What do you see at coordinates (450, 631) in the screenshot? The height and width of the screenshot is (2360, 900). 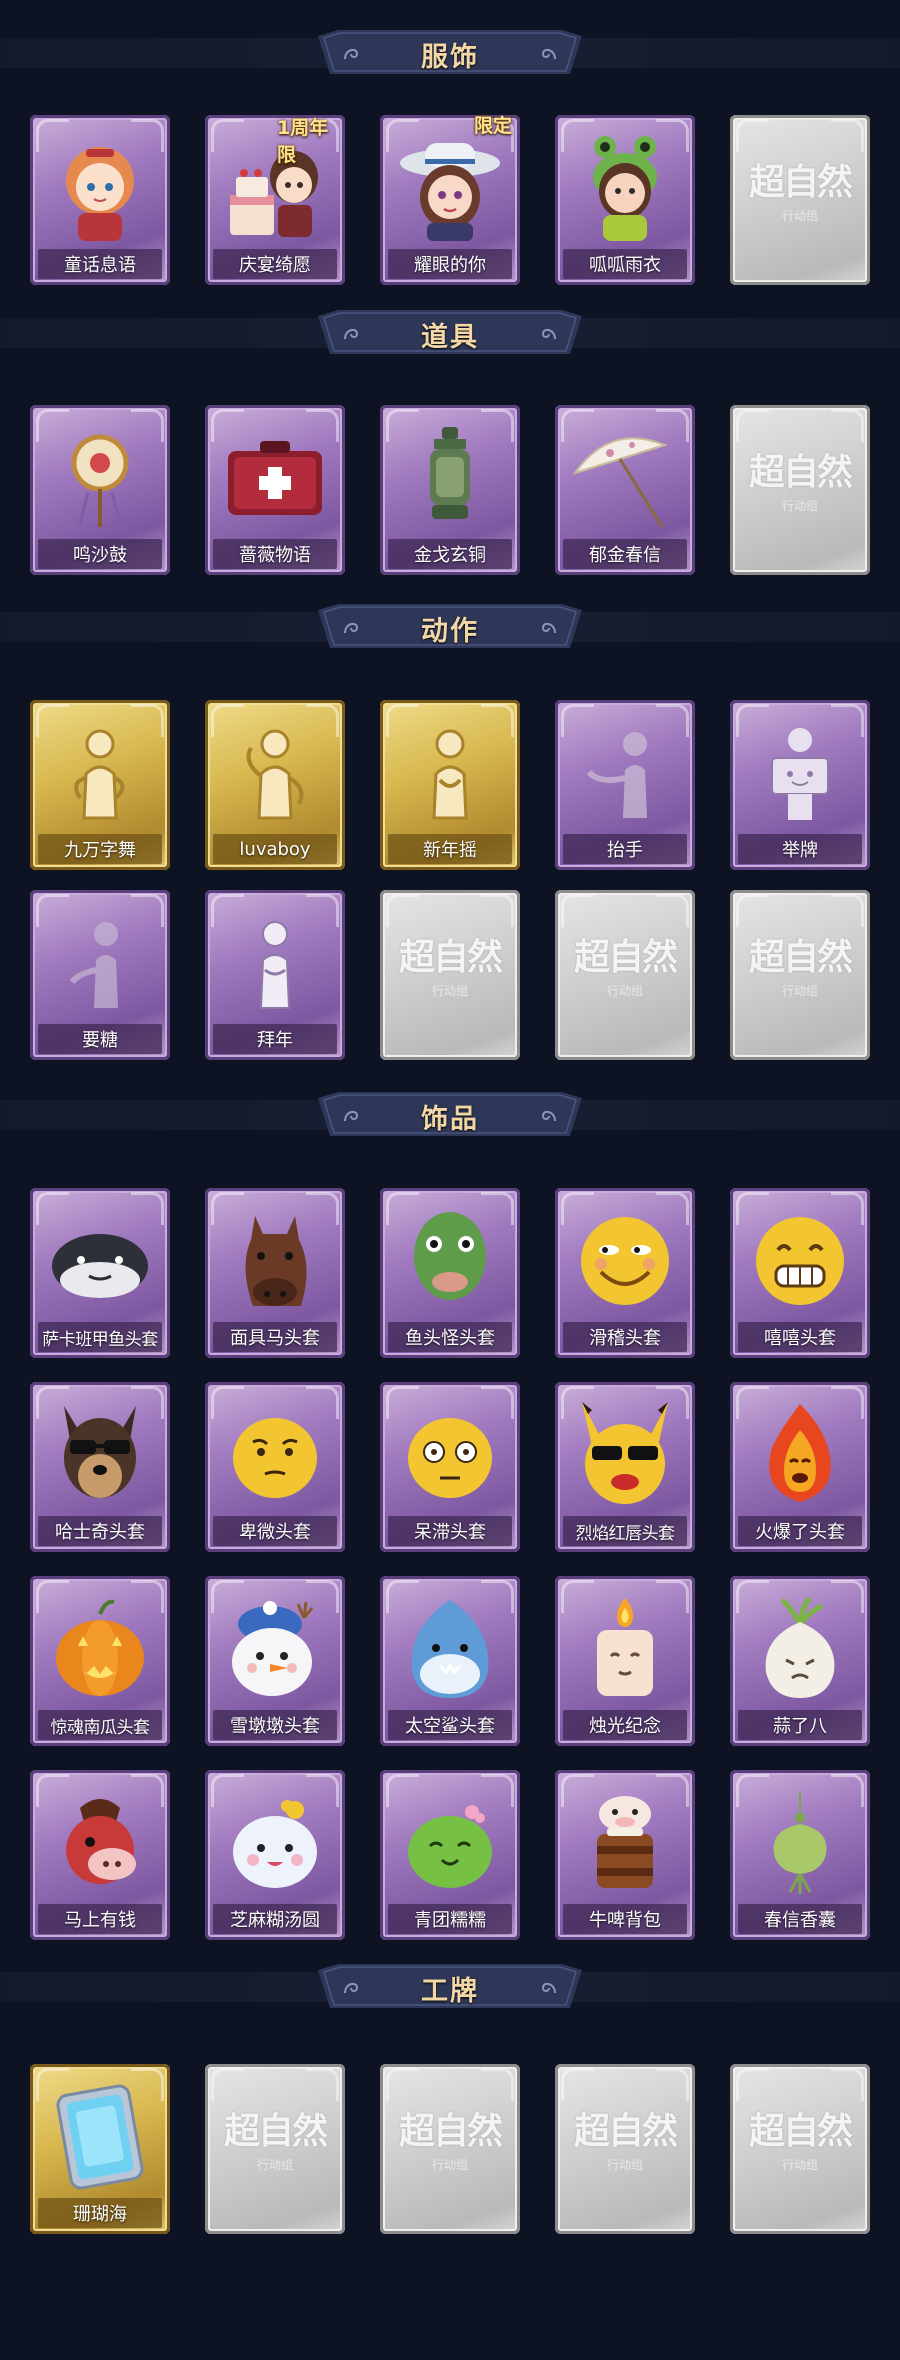 I see `section-title: 动作` at bounding box center [450, 631].